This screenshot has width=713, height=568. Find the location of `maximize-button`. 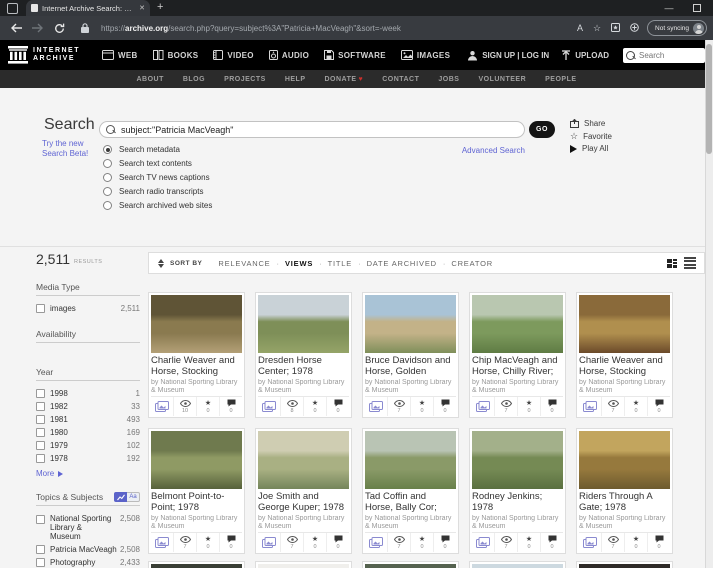

maximize-button is located at coordinates (697, 8).